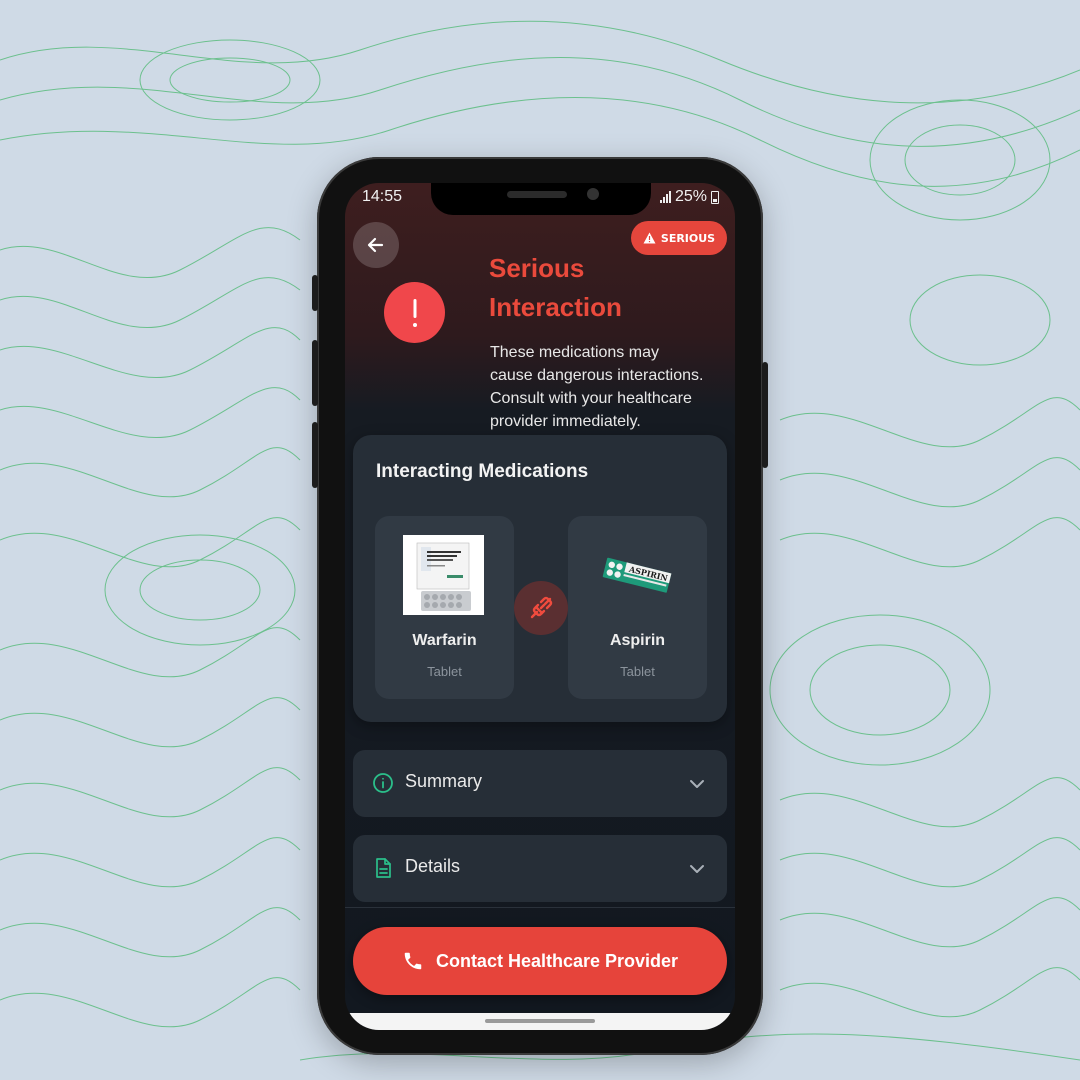 The height and width of the screenshot is (1080, 1080). Describe the element at coordinates (540, 868) in the screenshot. I see `details-accordion: Details` at that location.